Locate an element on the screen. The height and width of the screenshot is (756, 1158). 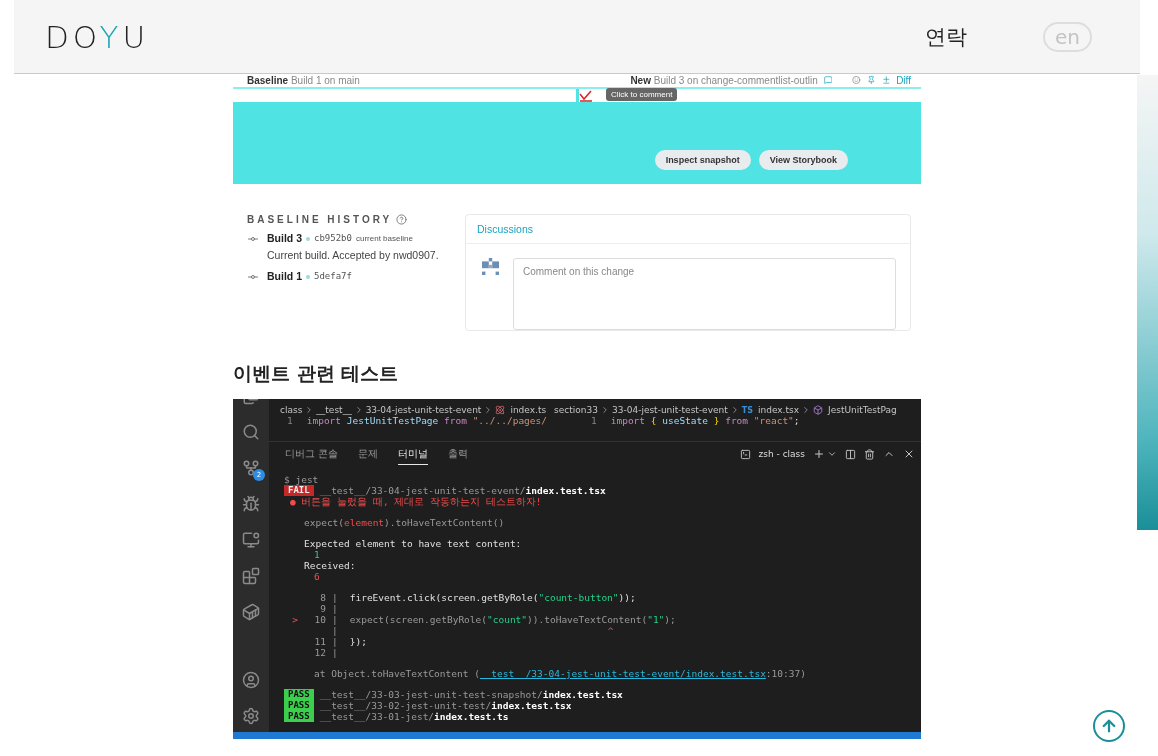
history-title: BASELINE HISTORY is located at coordinates (320, 219).